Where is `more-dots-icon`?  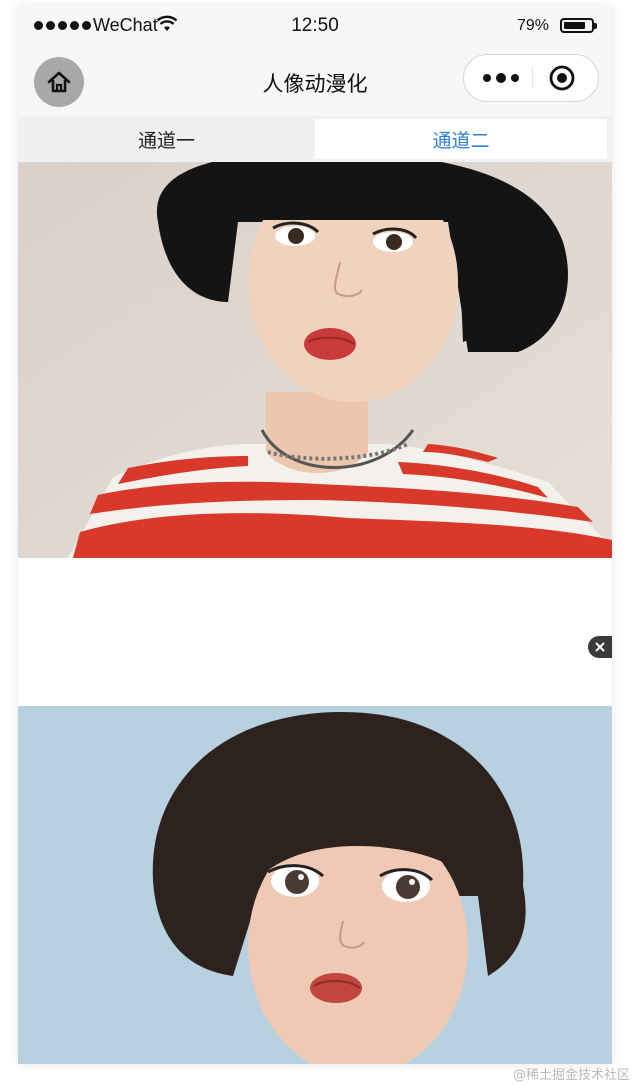 more-dots-icon is located at coordinates (487, 78).